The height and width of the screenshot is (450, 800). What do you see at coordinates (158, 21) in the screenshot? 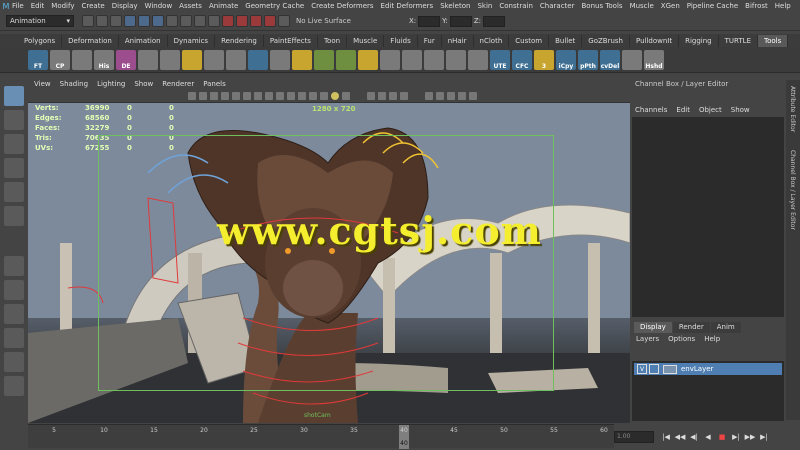
I see `select-component-icon` at bounding box center [158, 21].